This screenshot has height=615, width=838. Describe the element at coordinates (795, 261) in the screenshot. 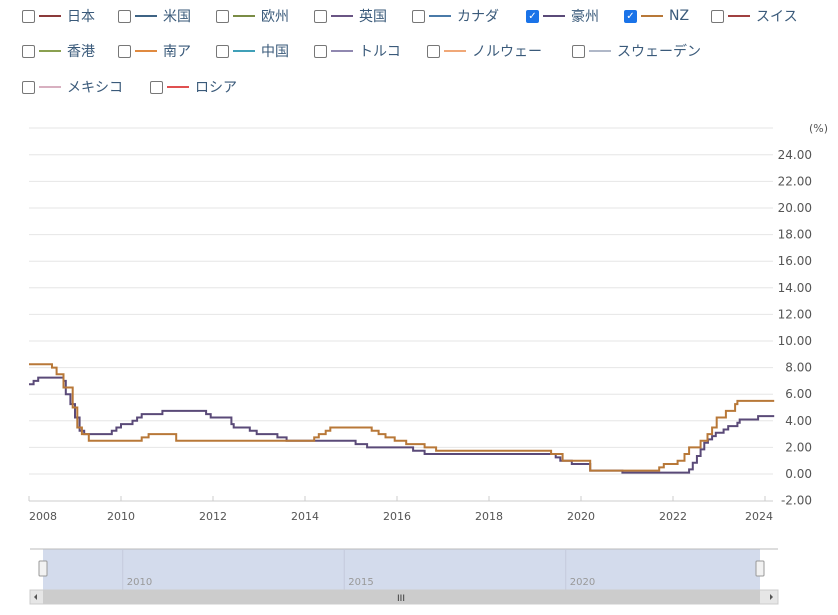

I see `y-tick-label: 16.00` at that location.